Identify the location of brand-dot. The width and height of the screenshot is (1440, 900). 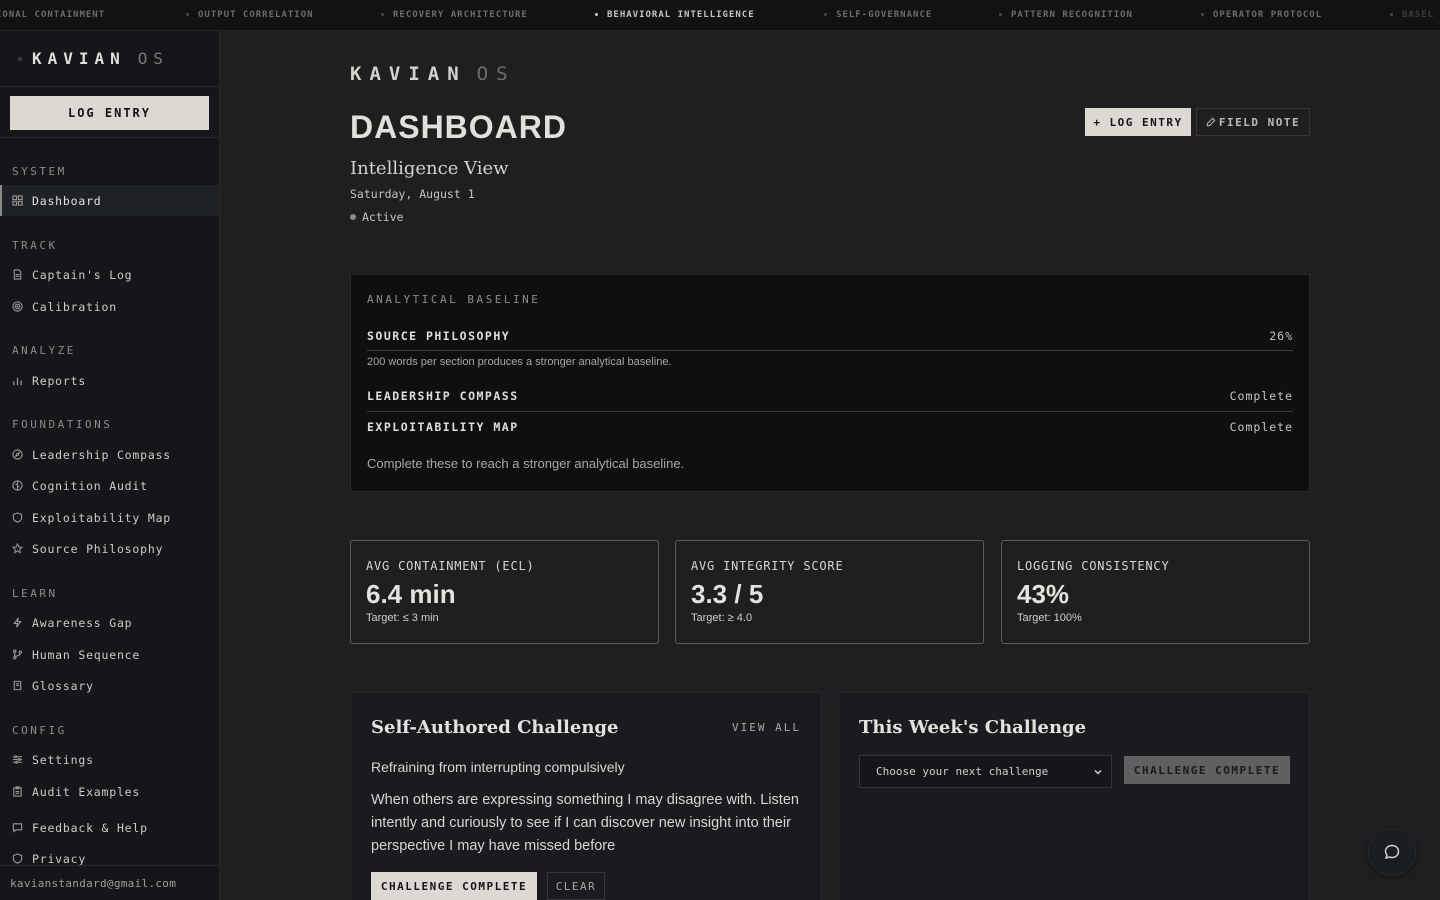
(20, 58).